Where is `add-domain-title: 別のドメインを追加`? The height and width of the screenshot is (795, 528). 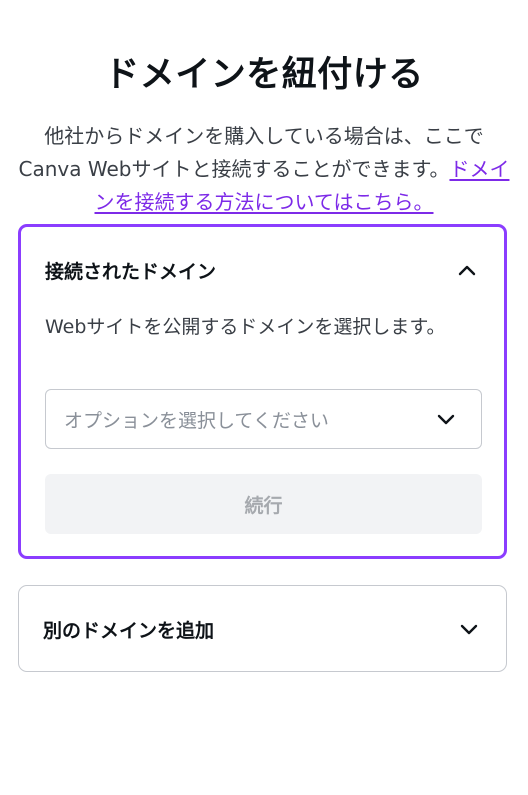
add-domain-title: 別のドメインを追加 is located at coordinates (129, 630).